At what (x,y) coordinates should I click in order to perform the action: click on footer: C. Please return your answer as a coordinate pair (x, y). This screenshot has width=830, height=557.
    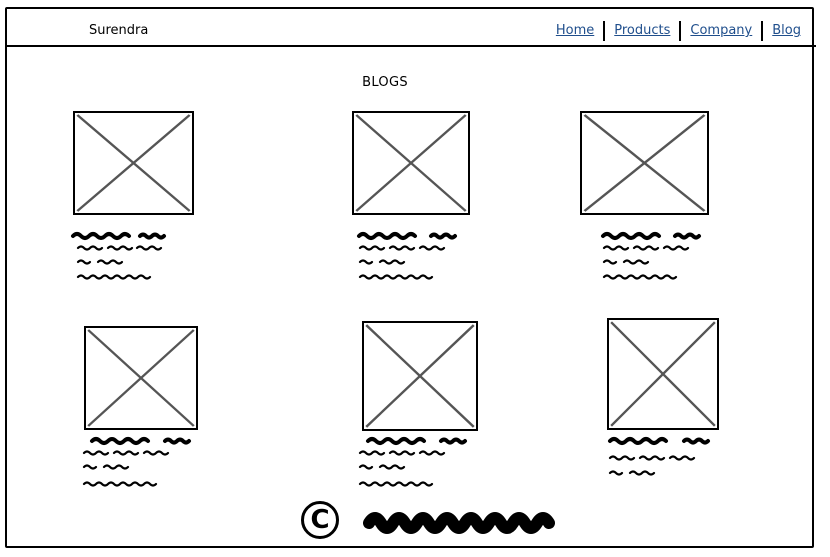
    Looking at the image, I should click on (430, 520).